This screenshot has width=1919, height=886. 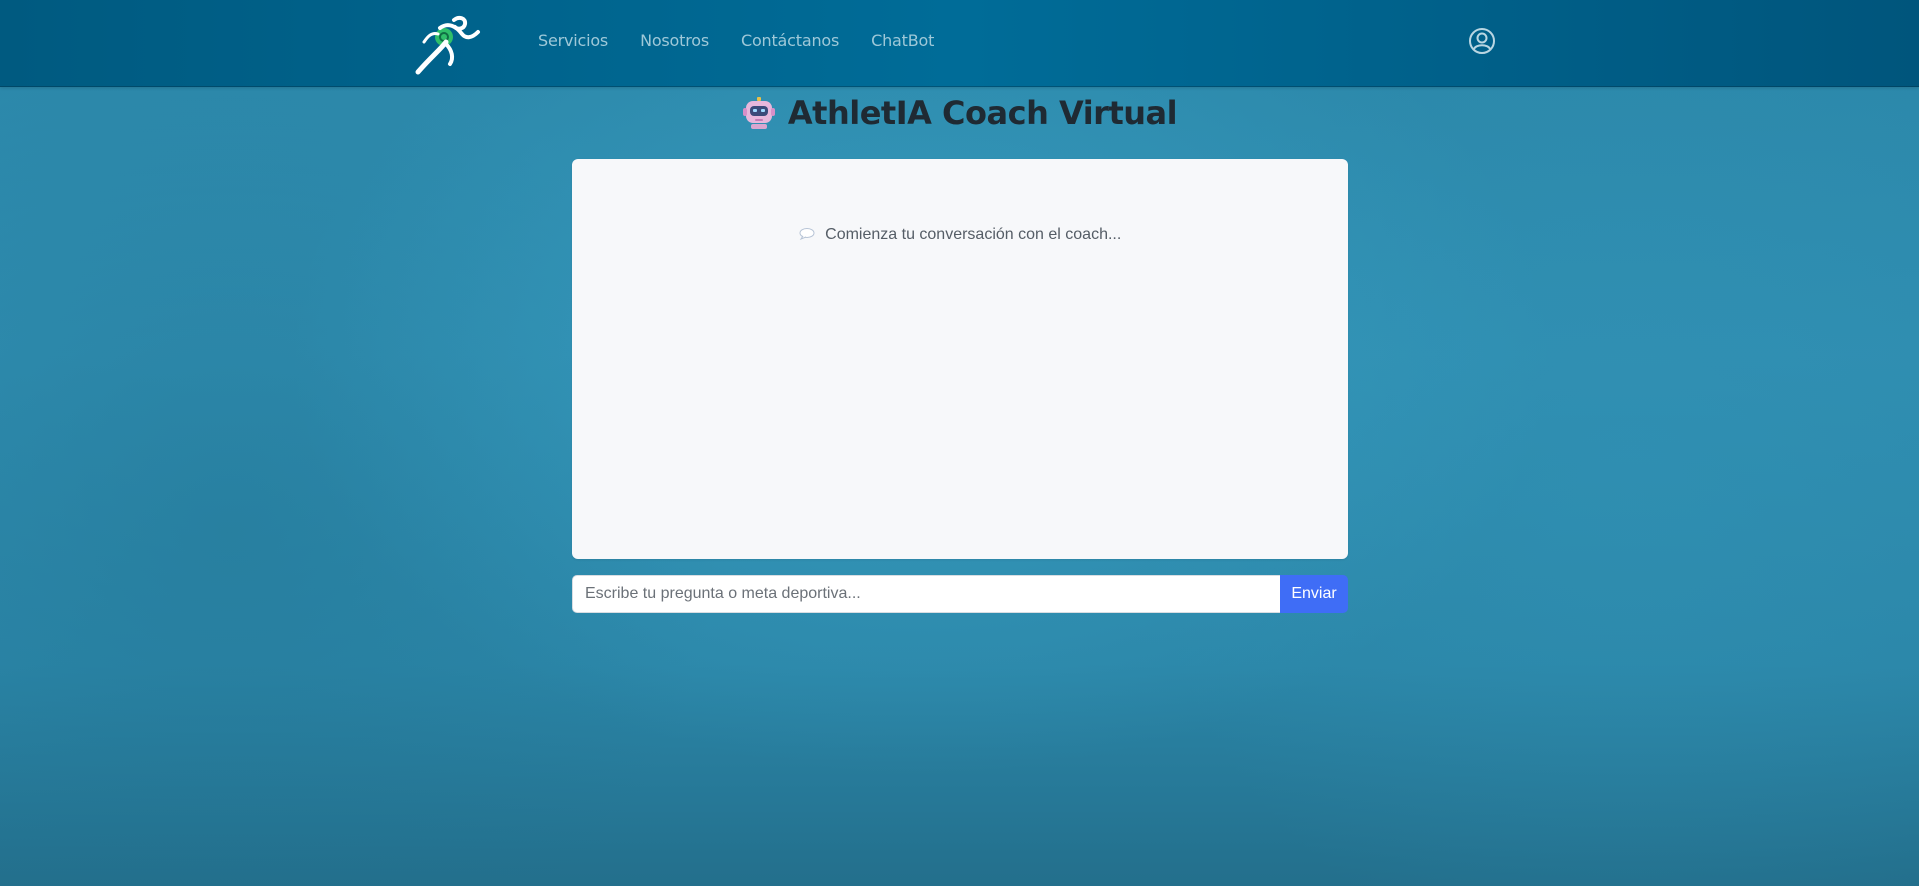 What do you see at coordinates (902, 40) in the screenshot?
I see `nav-link-chatbot: ChatBot` at bounding box center [902, 40].